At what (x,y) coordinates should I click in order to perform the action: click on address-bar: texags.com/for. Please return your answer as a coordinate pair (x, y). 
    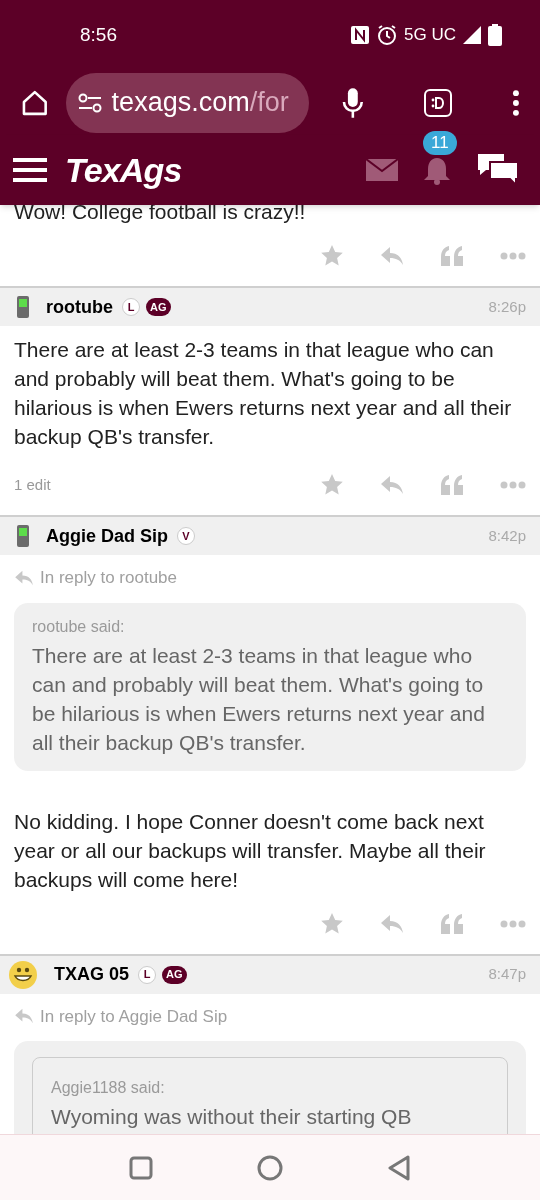
    Looking at the image, I should click on (187, 102).